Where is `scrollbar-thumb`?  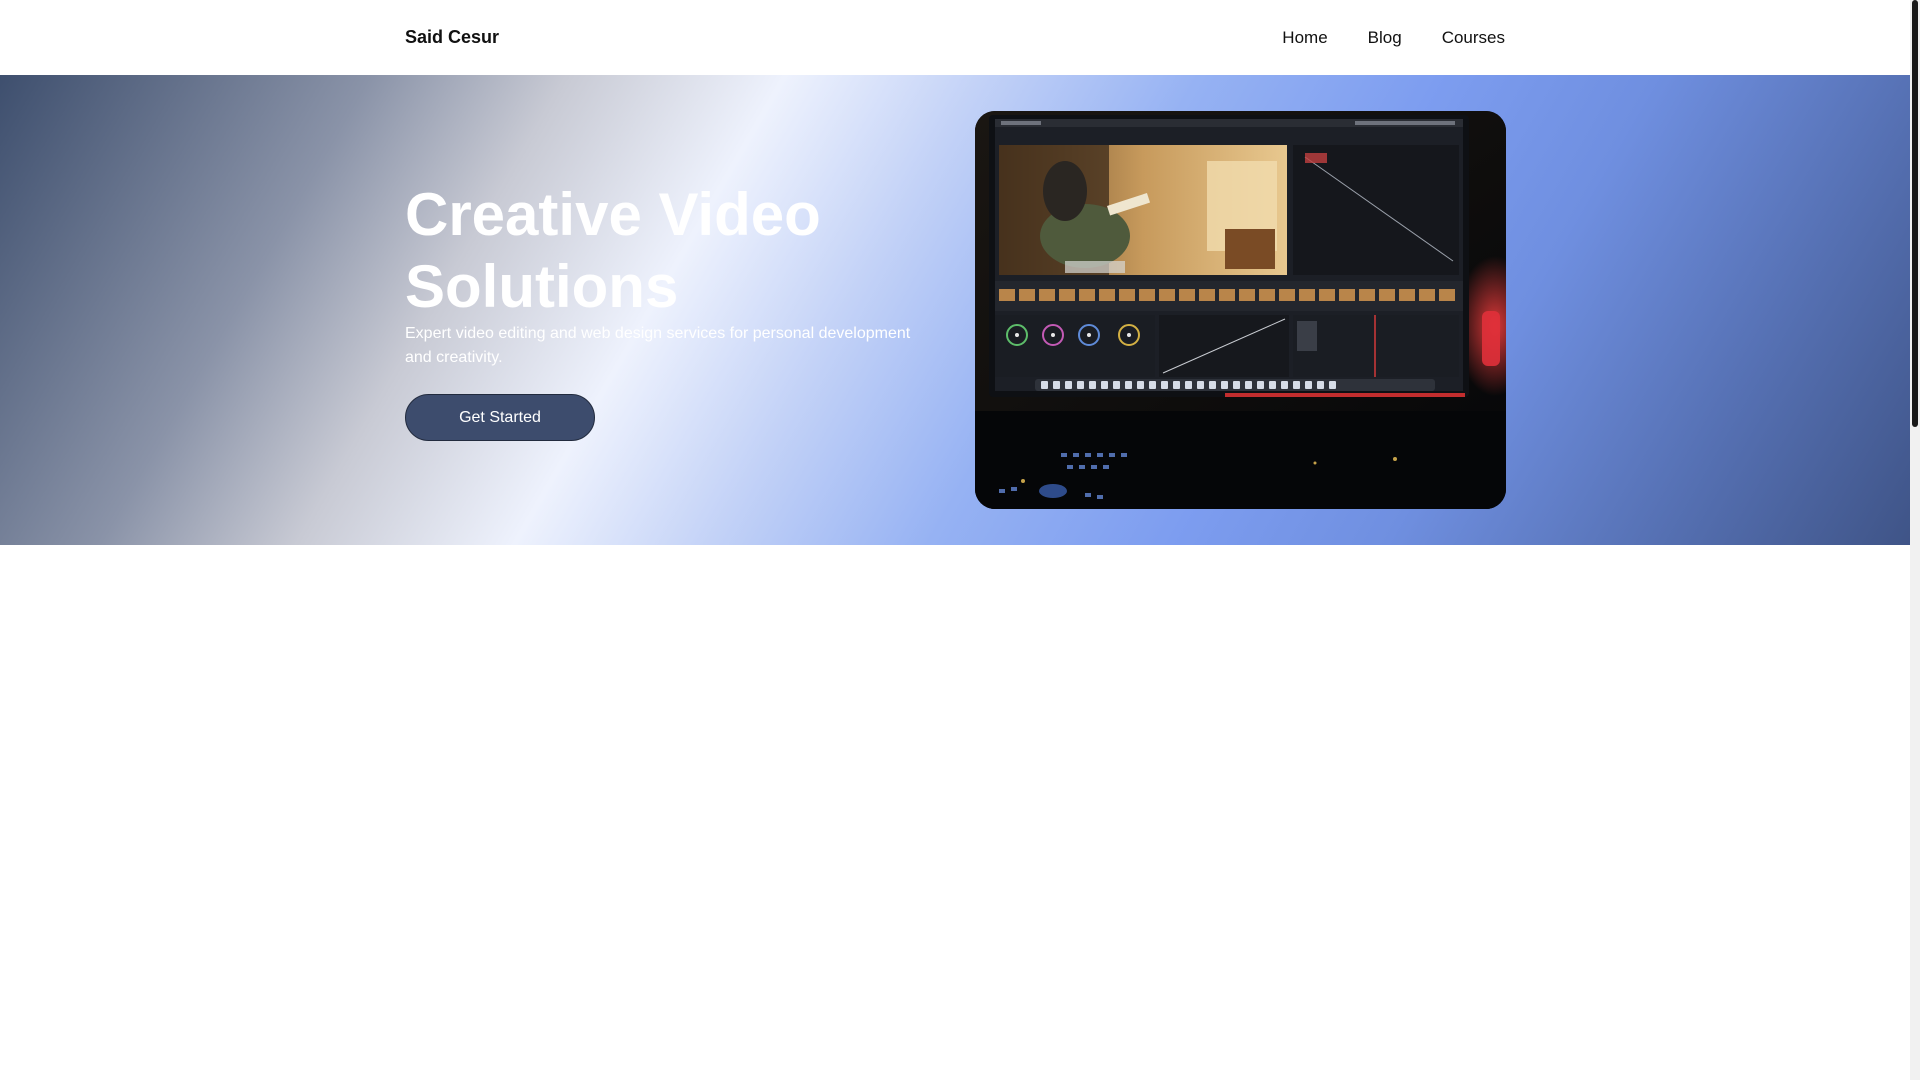
scrollbar-thumb is located at coordinates (1915, 213).